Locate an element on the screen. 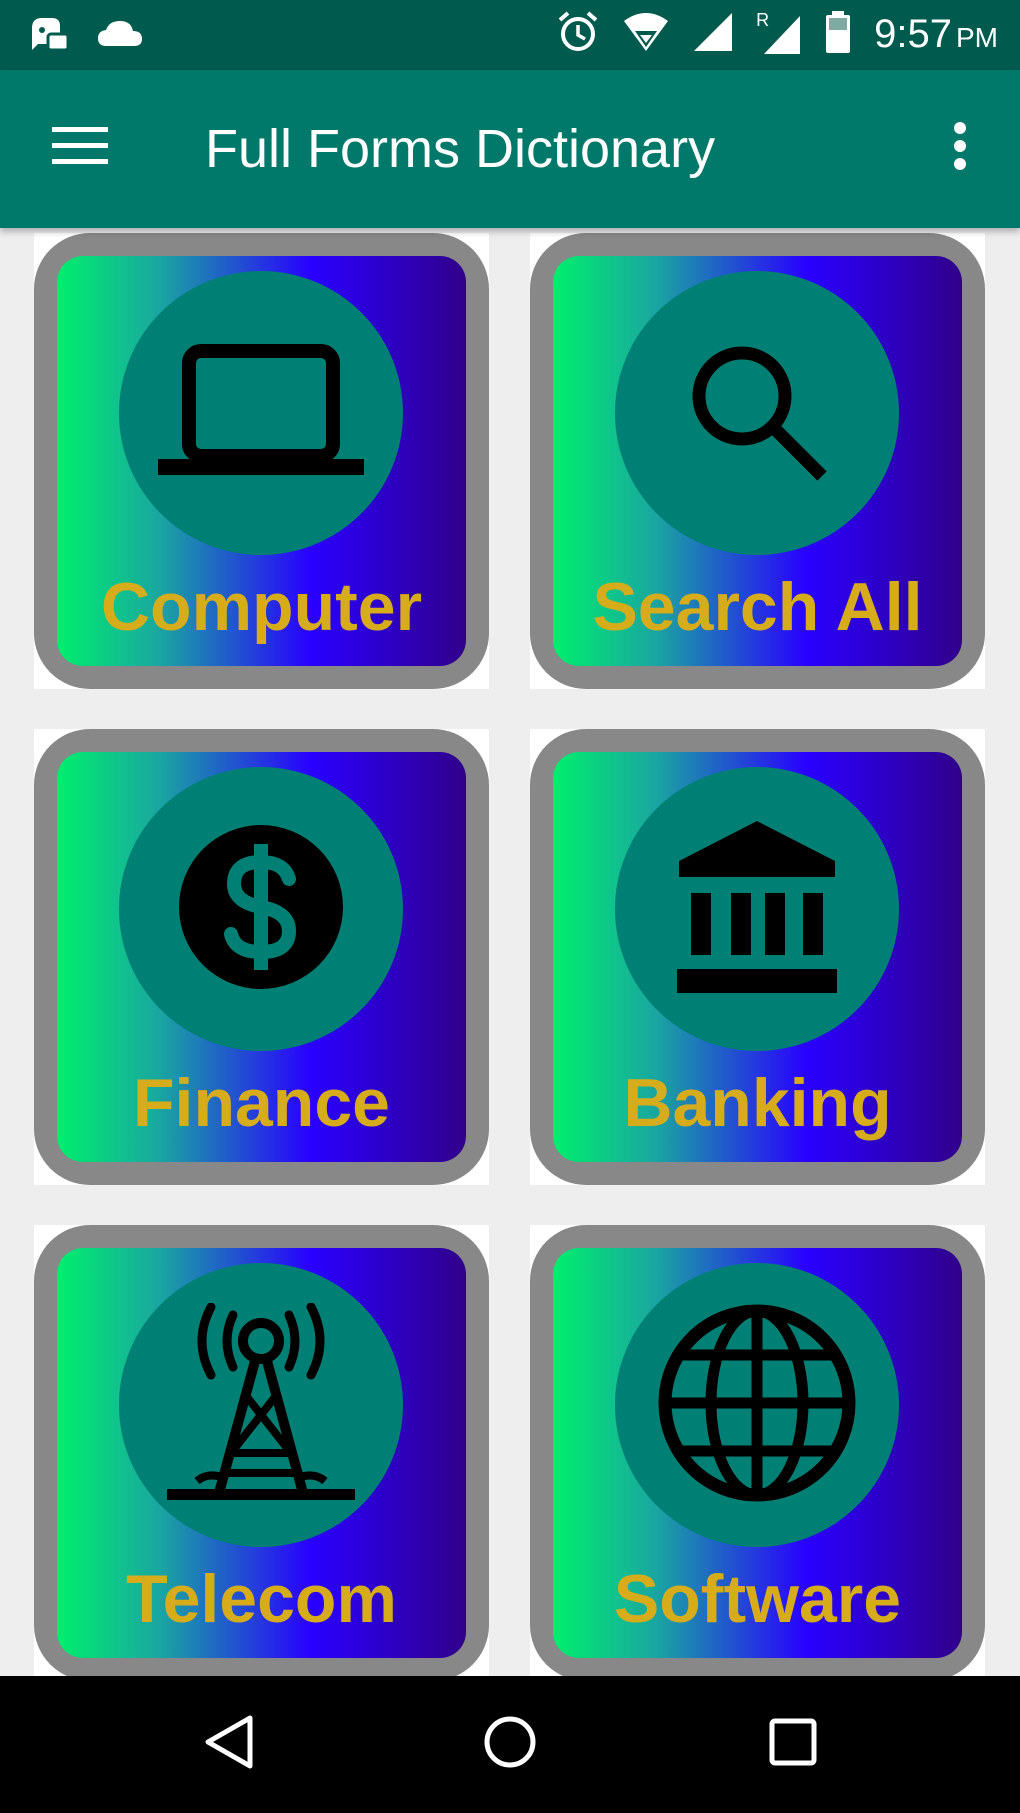 This screenshot has width=1020, height=1813. dollar-icon is located at coordinates (261, 909).